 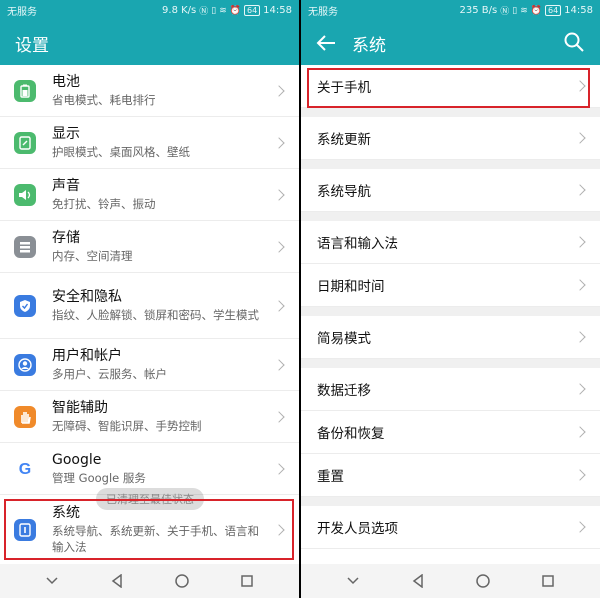 What do you see at coordinates (450, 432) in the screenshot?
I see `system-item-5-1: 备份和恢复` at bounding box center [450, 432].